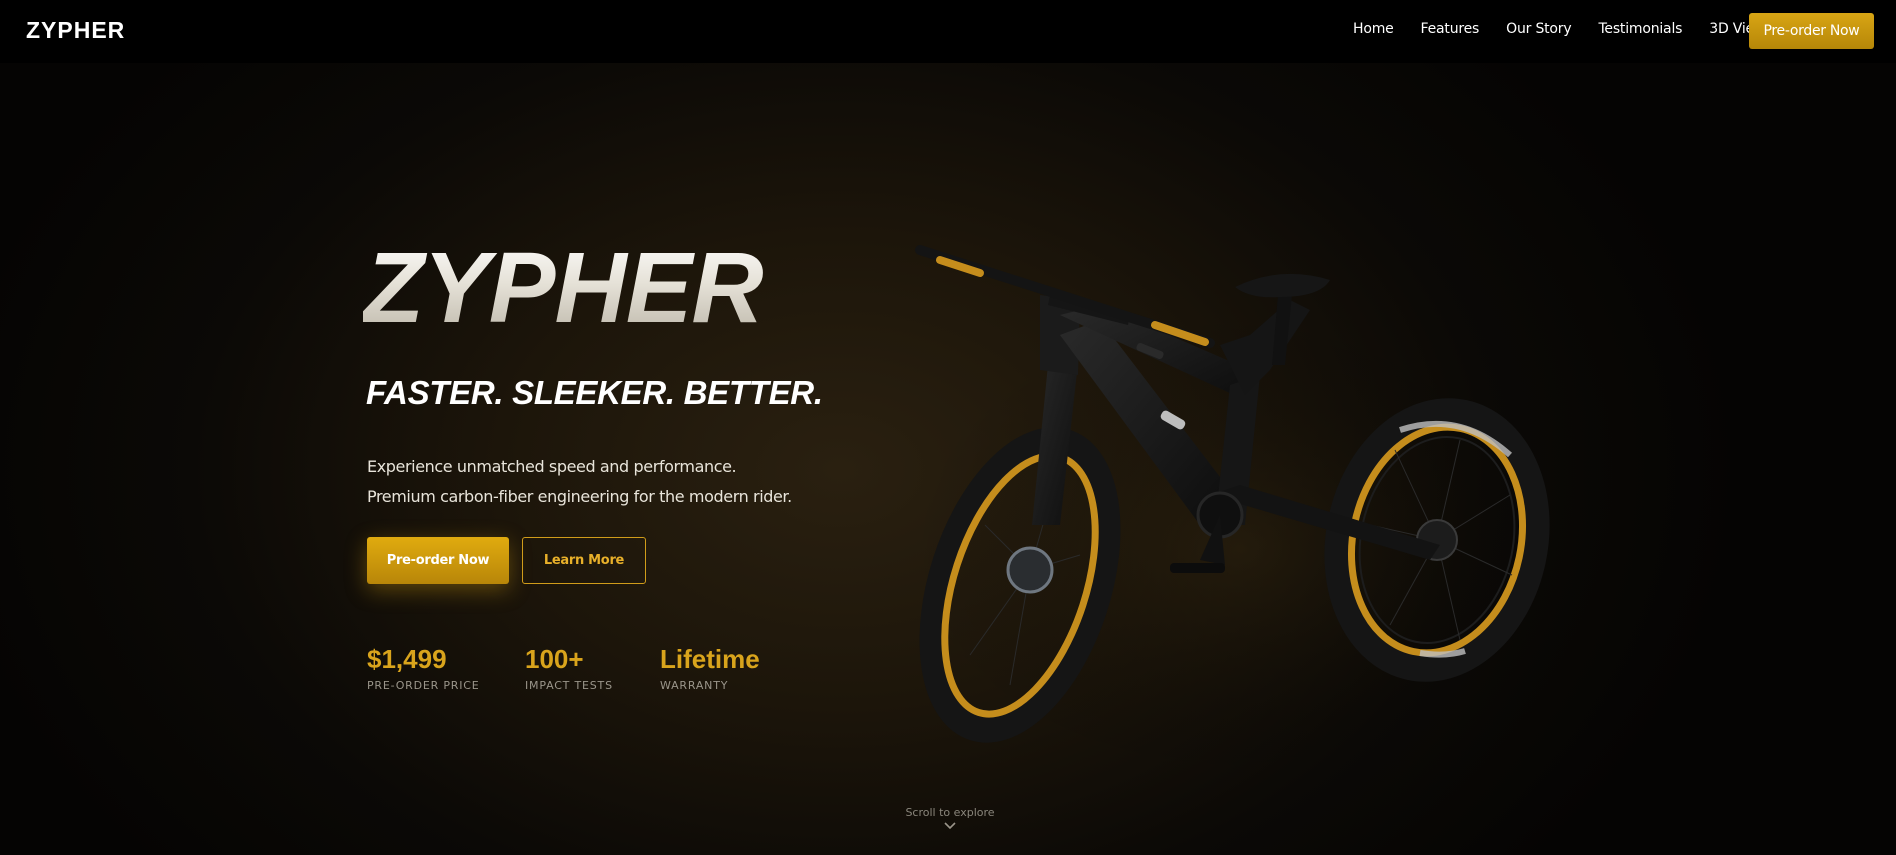 This screenshot has width=1896, height=855. I want to click on nav-link-home: Home, so click(1373, 29).